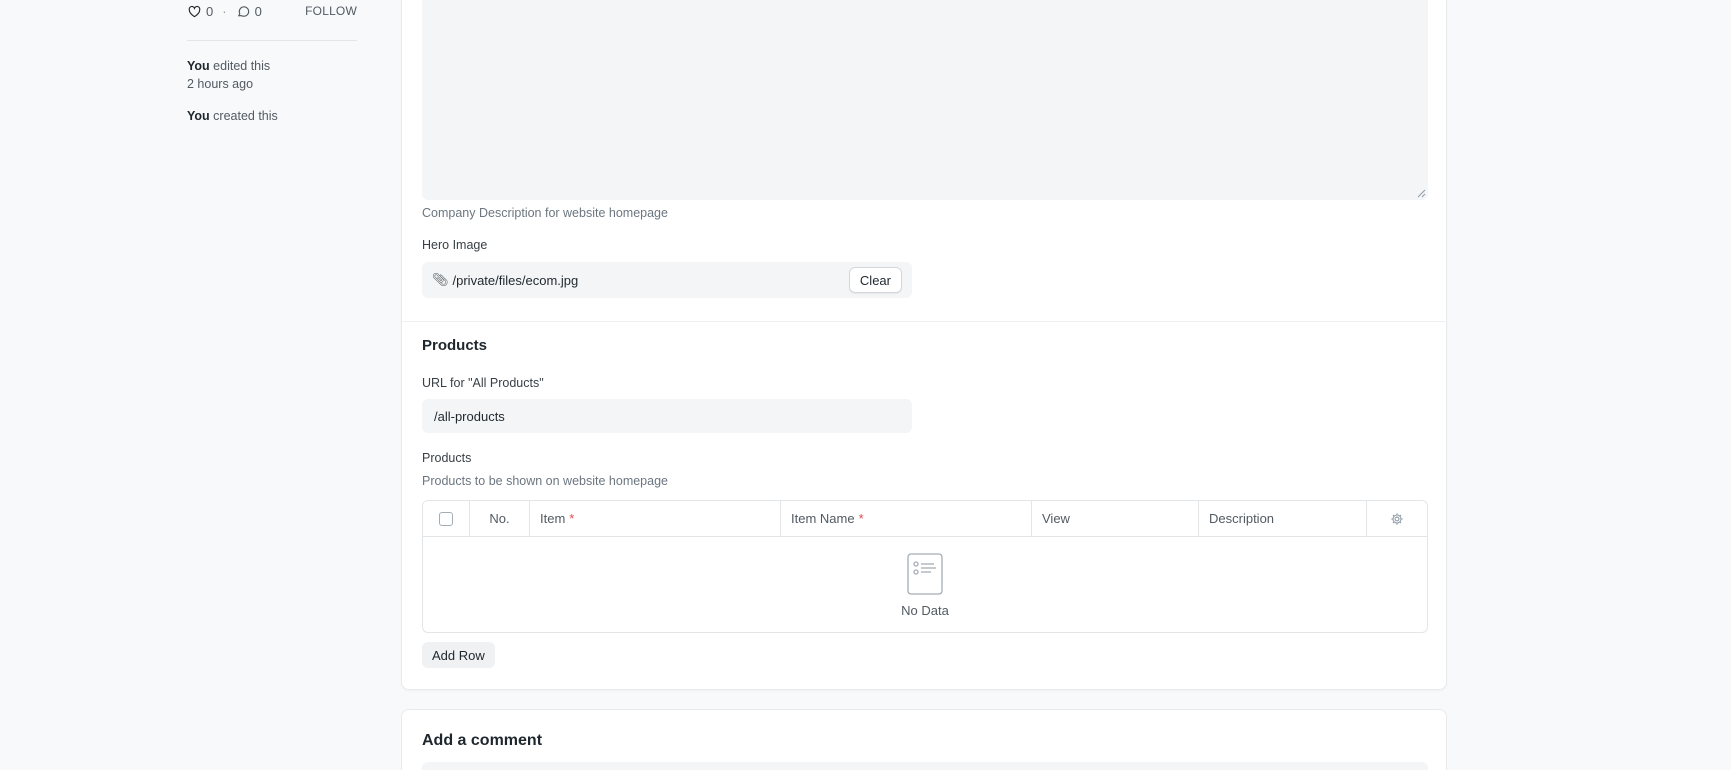 This screenshot has height=770, width=1731. I want to click on stats-row: 0 · 0 FOLLOW, so click(272, 11).